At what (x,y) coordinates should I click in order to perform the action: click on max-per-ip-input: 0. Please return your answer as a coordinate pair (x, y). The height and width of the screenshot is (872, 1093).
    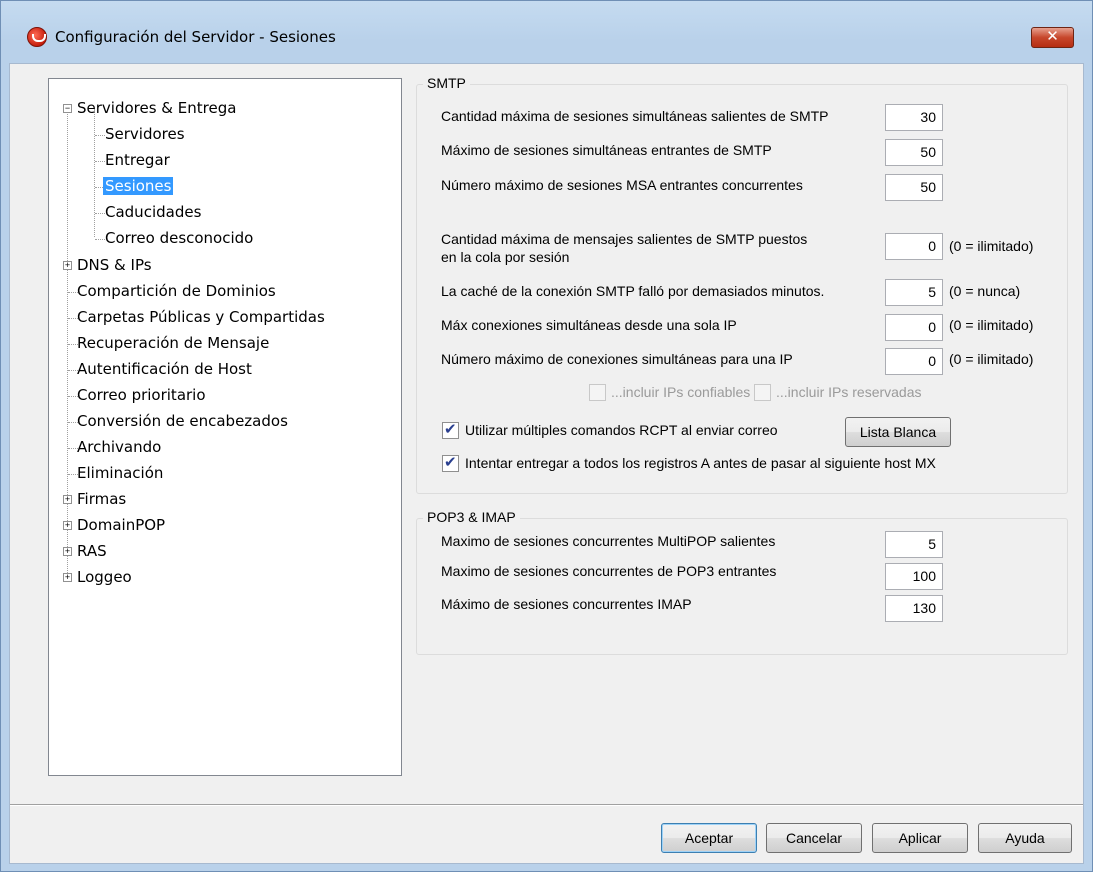
    Looking at the image, I should click on (914, 361).